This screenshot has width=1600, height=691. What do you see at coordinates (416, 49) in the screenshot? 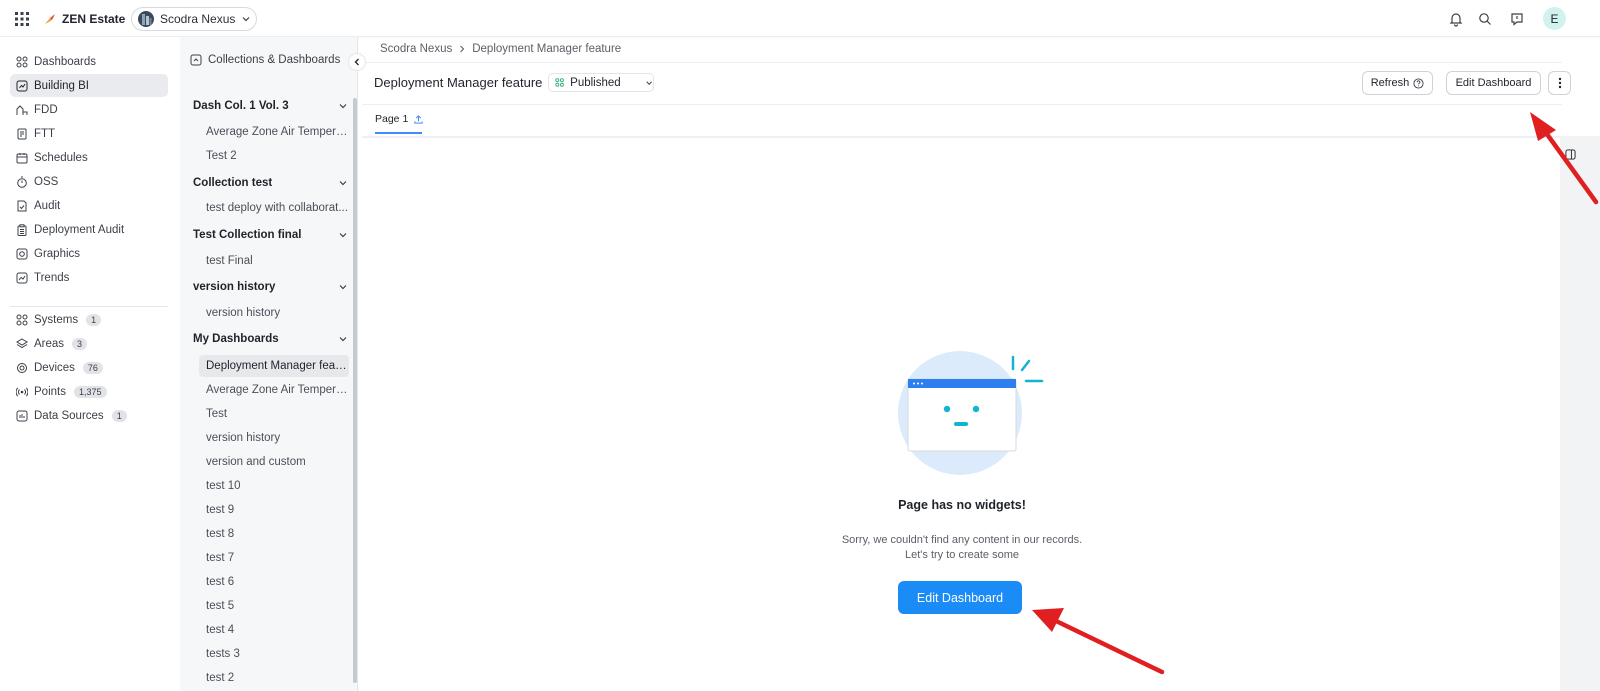
I see `breadcrumb-site: Scodra Nexus` at bounding box center [416, 49].